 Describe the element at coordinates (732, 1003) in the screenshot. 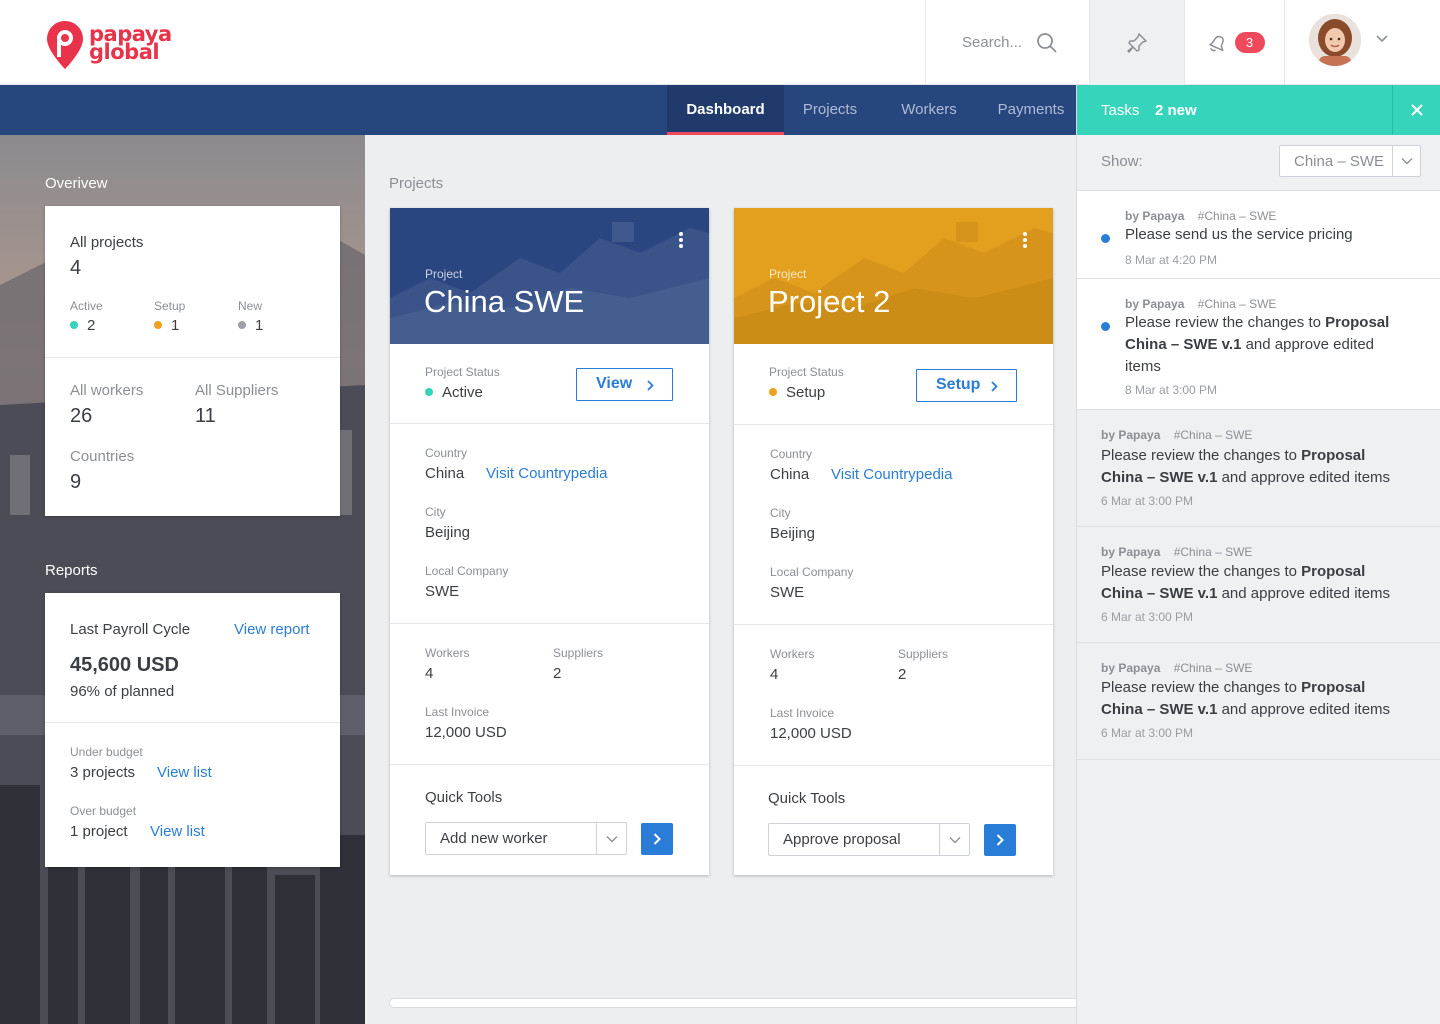

I see `horizontal-scrollbar` at that location.